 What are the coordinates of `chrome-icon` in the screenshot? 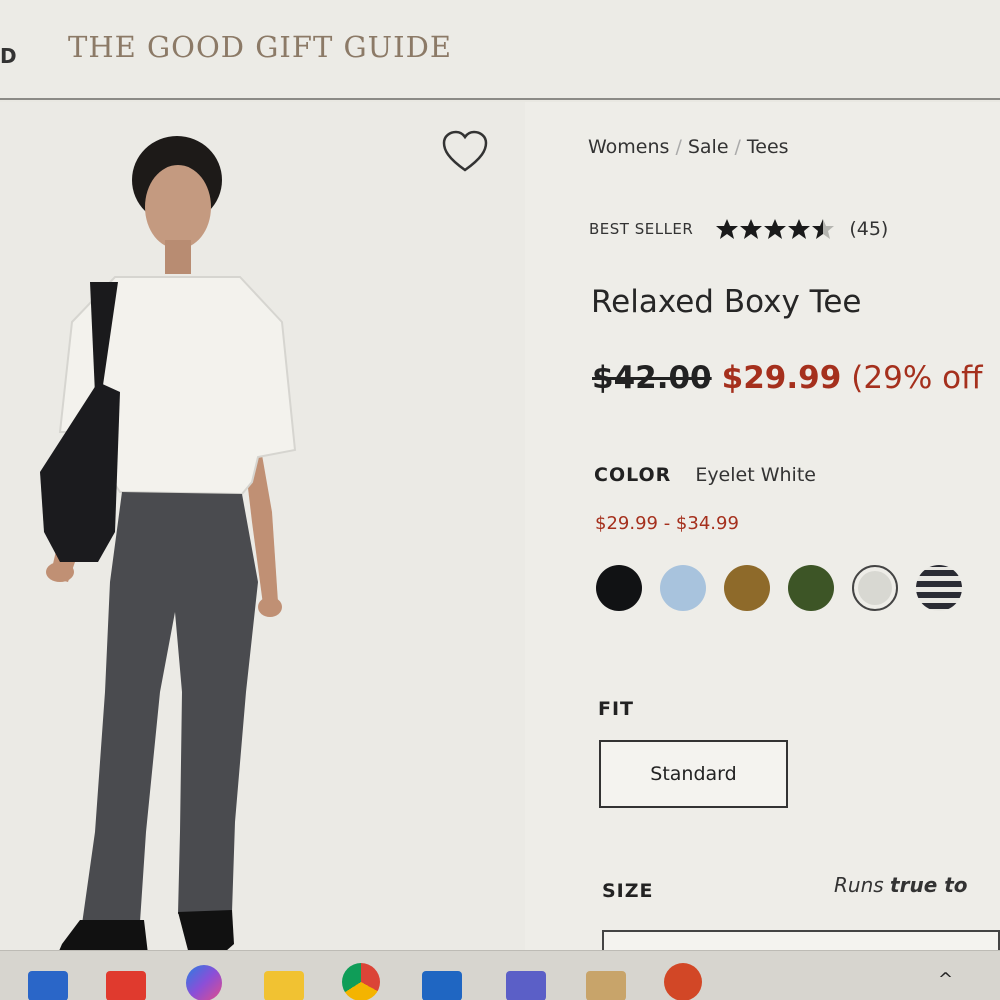 It's located at (361, 981).